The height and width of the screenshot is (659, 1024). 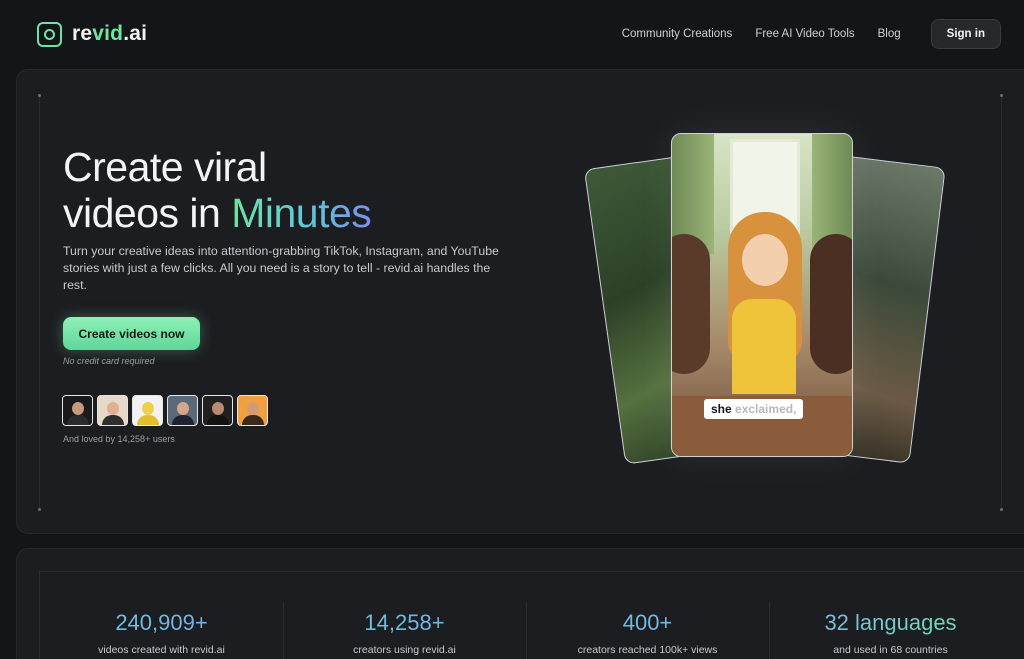 I want to click on illustration-face, so click(x=765, y=260).